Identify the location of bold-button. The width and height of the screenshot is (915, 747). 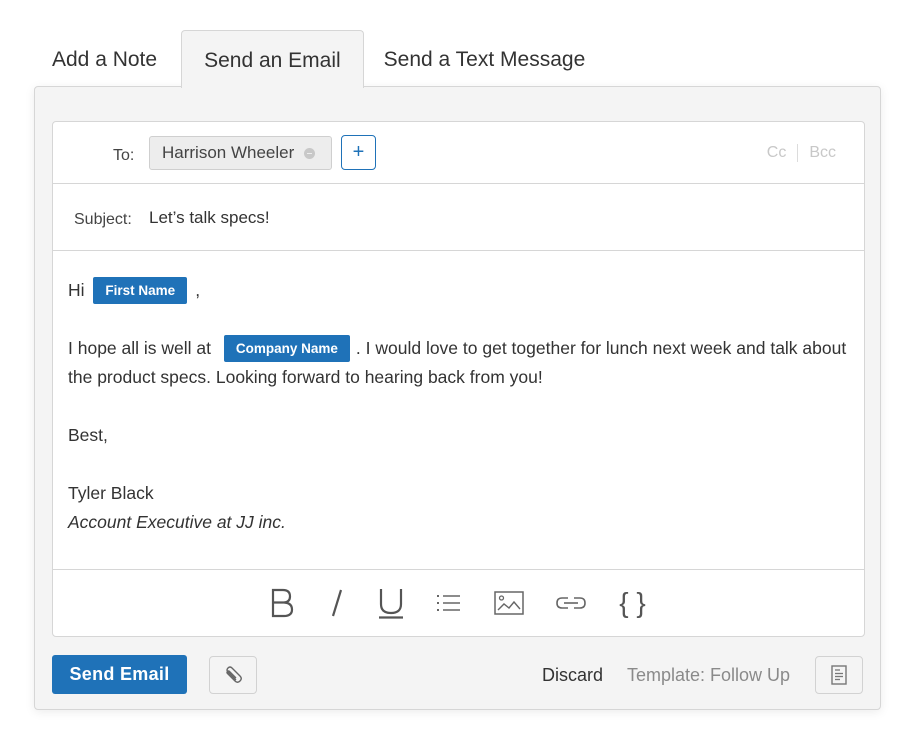
(283, 603).